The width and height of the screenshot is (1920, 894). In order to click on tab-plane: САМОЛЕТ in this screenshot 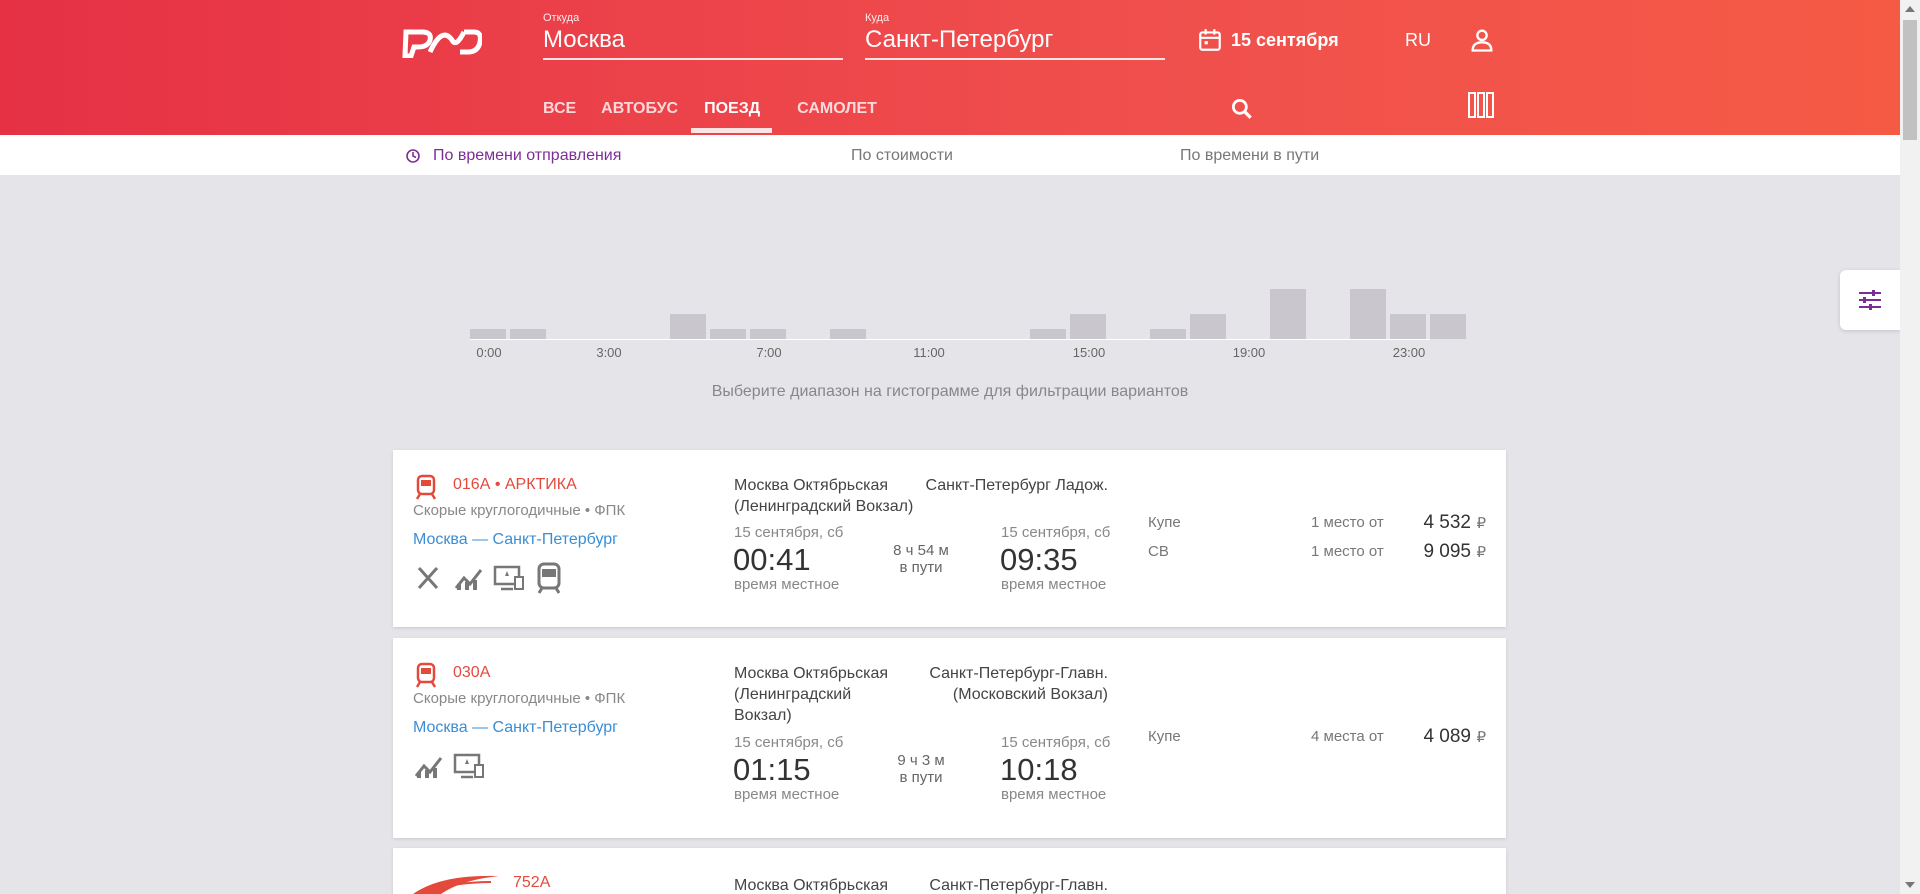, I will do `click(837, 114)`.